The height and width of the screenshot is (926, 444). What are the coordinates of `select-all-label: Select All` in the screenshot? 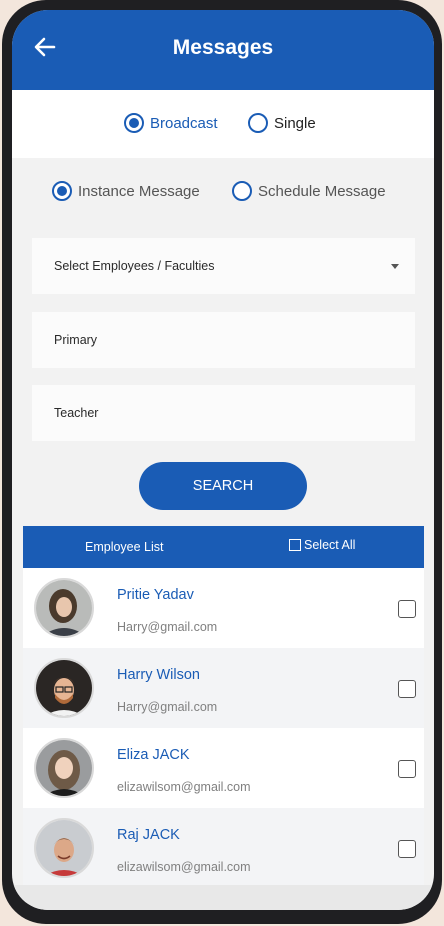 It's located at (330, 545).